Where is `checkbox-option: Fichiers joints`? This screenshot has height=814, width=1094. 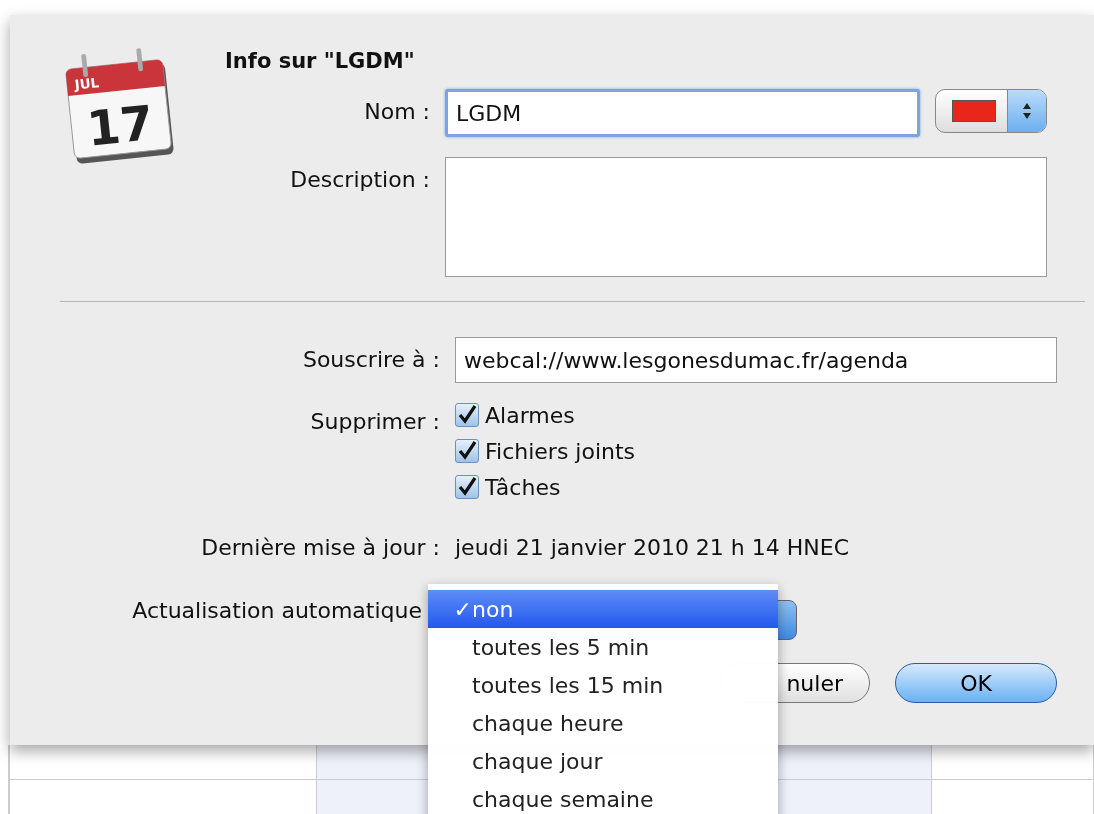
checkbox-option: Fichiers joints is located at coordinates (774, 451).